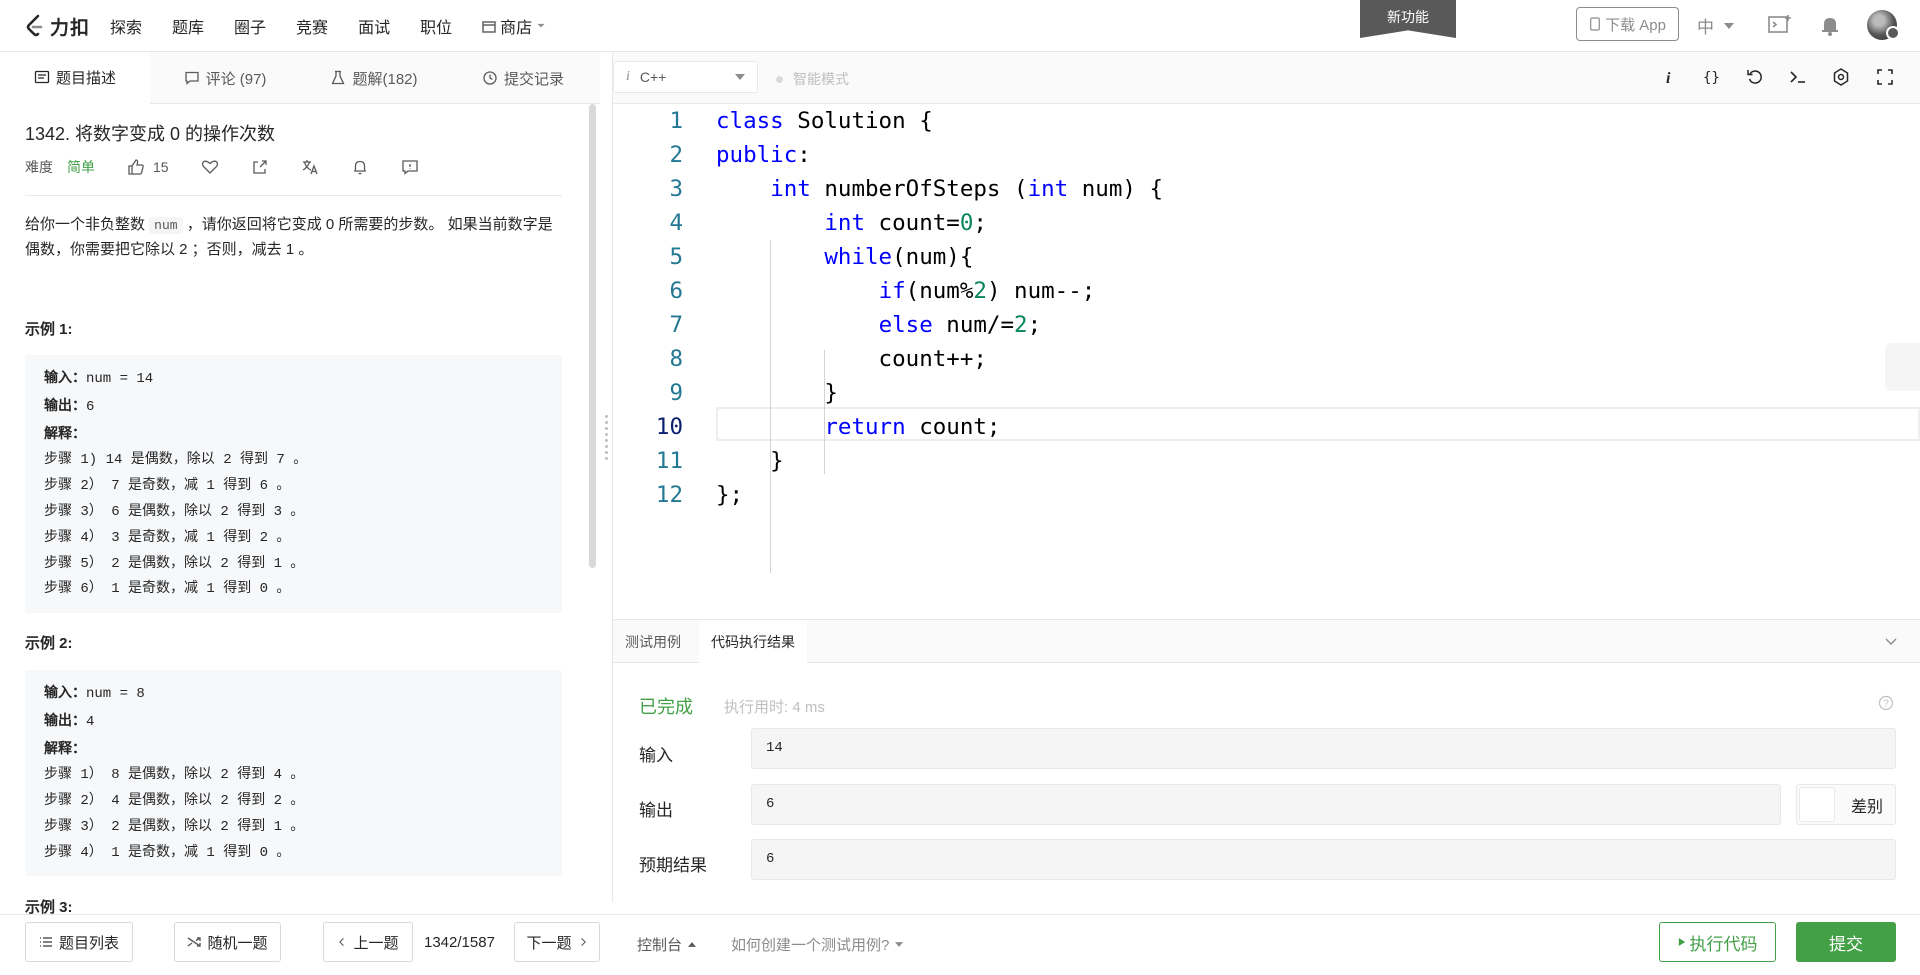  I want to click on code-line: 12};, so click(1266, 495).